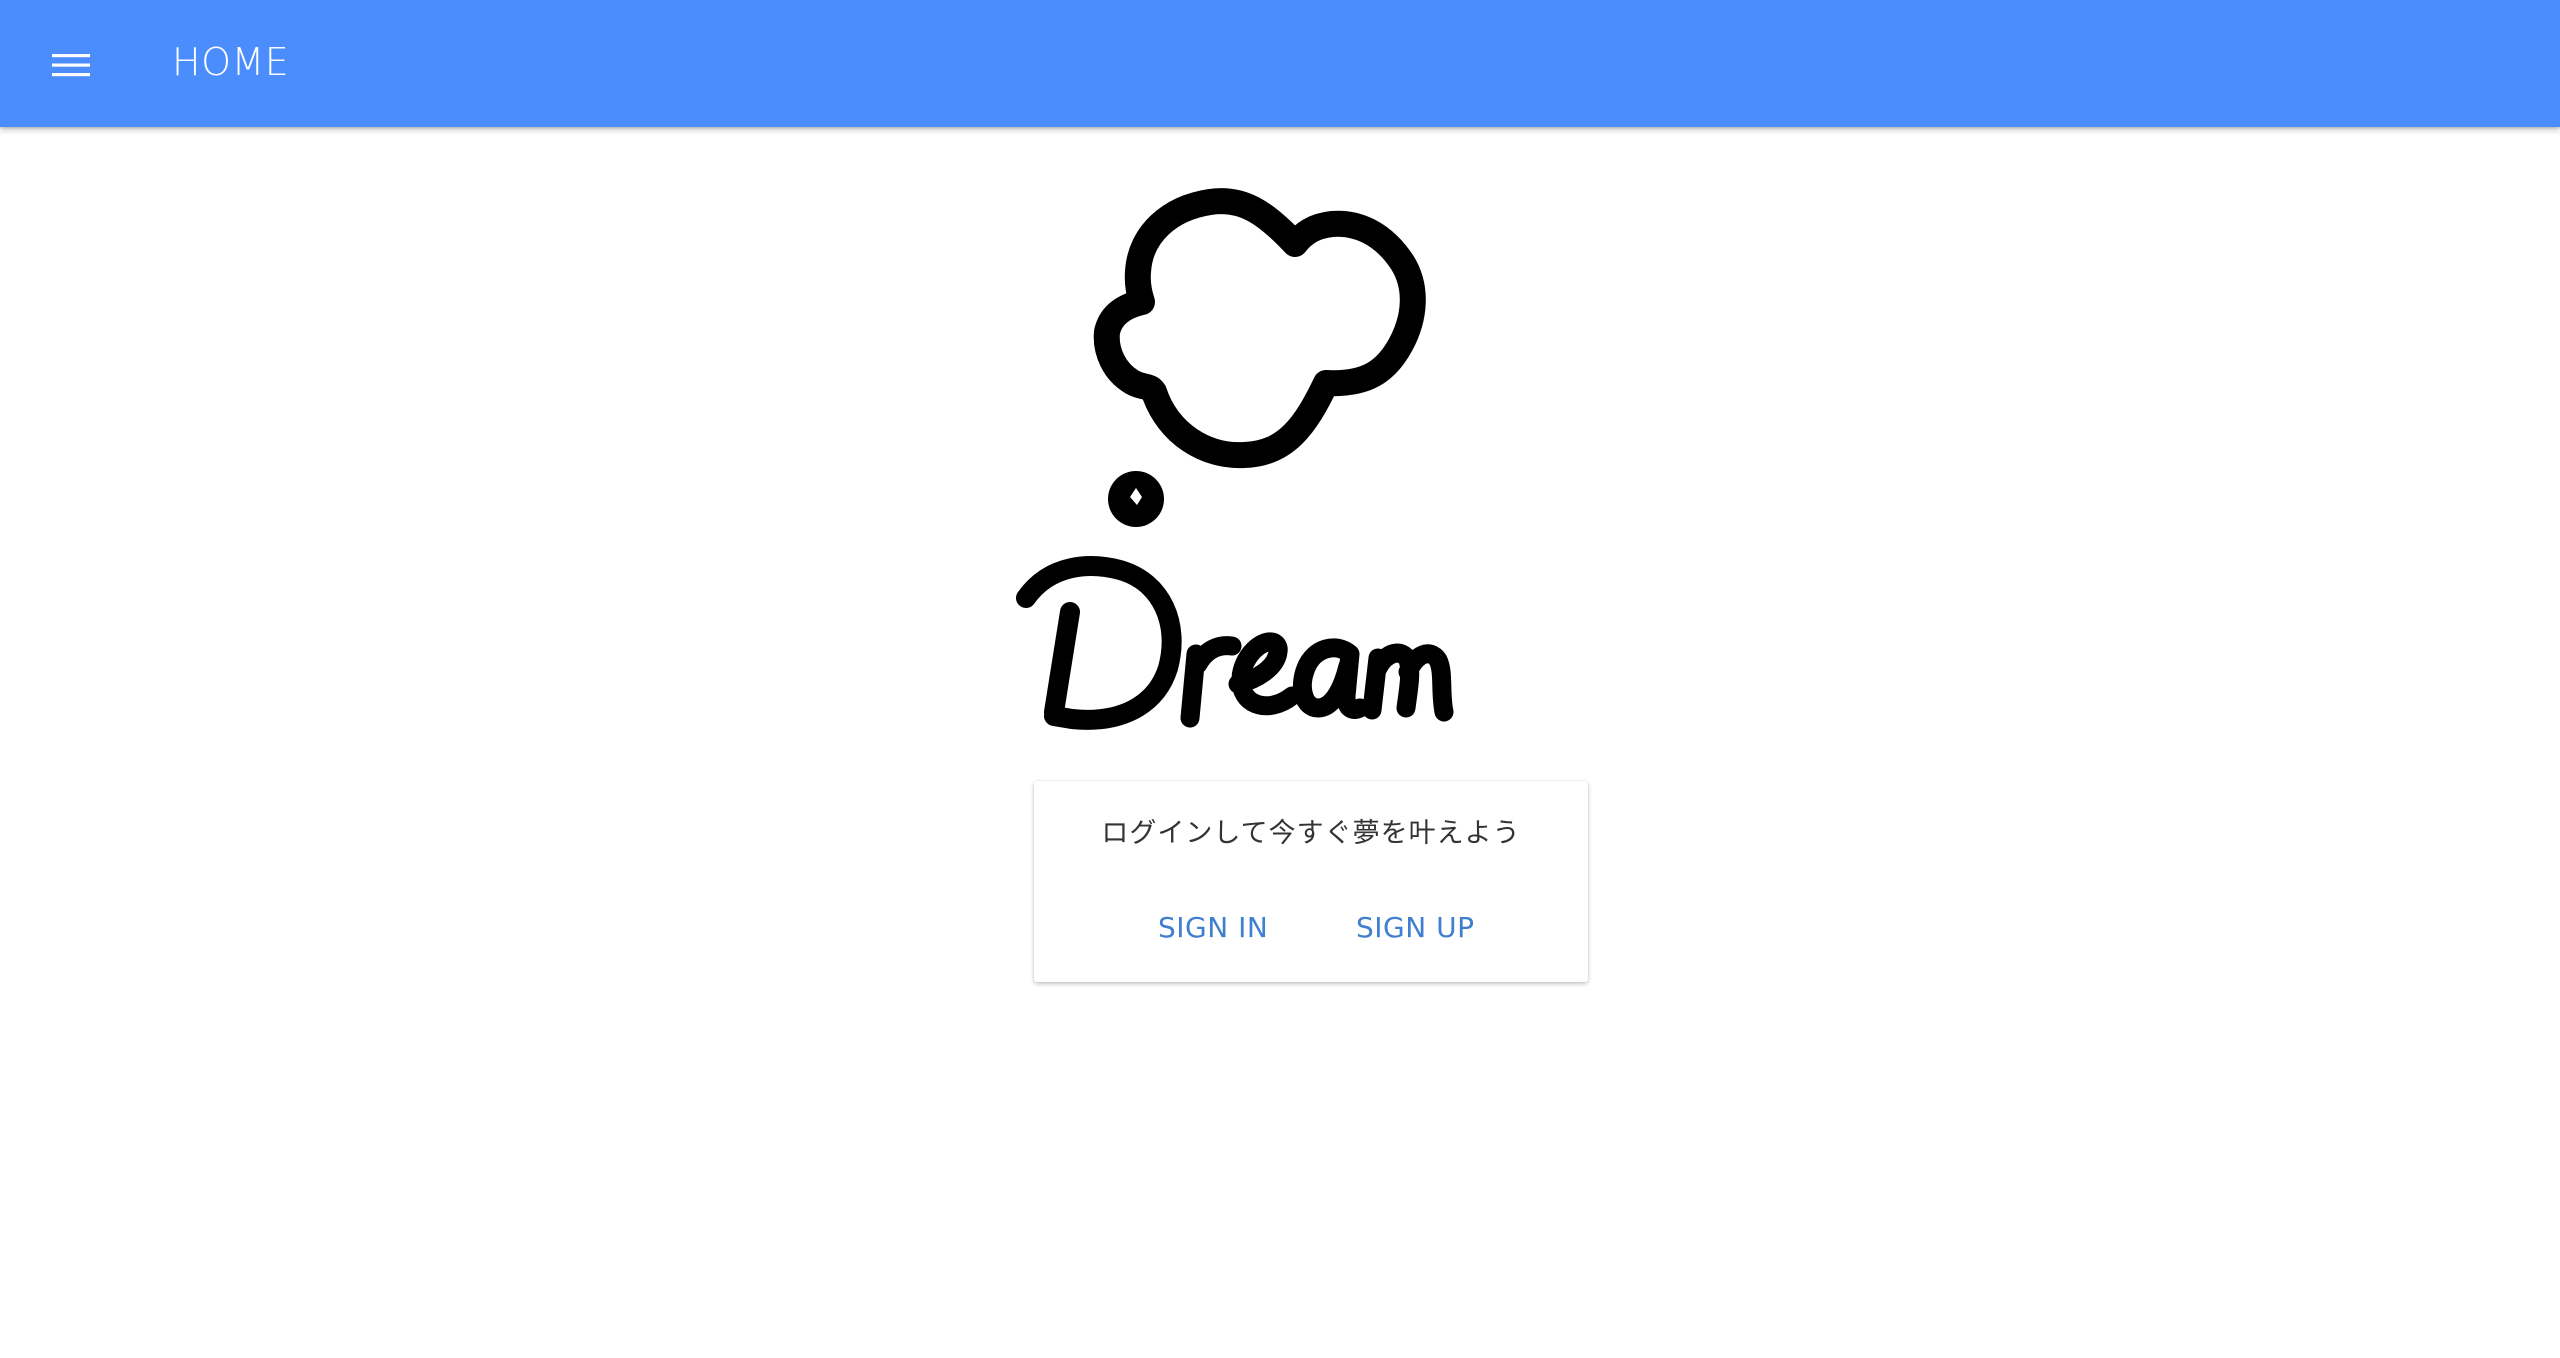 This screenshot has height=1358, width=2560. I want to click on welcome-message: ログインして今すぐ夢を叶えよう, so click(1311, 833).